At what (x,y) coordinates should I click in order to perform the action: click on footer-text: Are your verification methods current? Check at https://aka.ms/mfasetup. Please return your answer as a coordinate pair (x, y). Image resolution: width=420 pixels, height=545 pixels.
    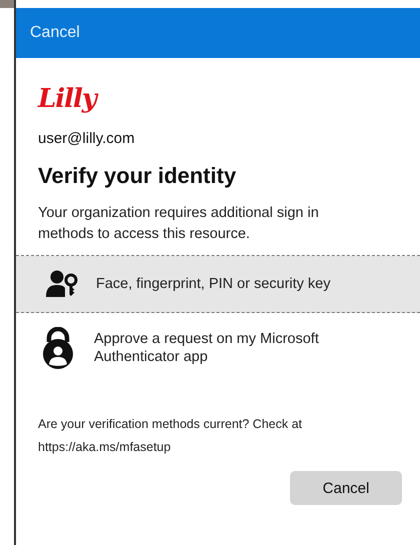
    Looking at the image, I should click on (170, 436).